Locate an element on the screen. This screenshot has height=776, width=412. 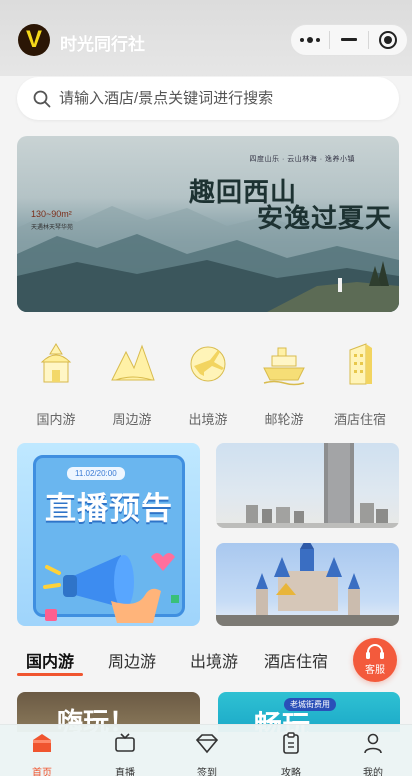
castle-card is located at coordinates (307, 584).